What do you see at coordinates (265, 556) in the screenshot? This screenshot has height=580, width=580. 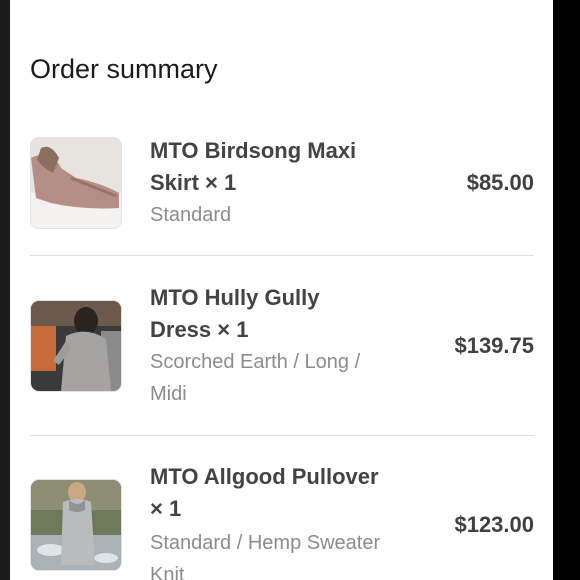 I see `item-variant: Standard / Hemp Sweater Knit` at bounding box center [265, 556].